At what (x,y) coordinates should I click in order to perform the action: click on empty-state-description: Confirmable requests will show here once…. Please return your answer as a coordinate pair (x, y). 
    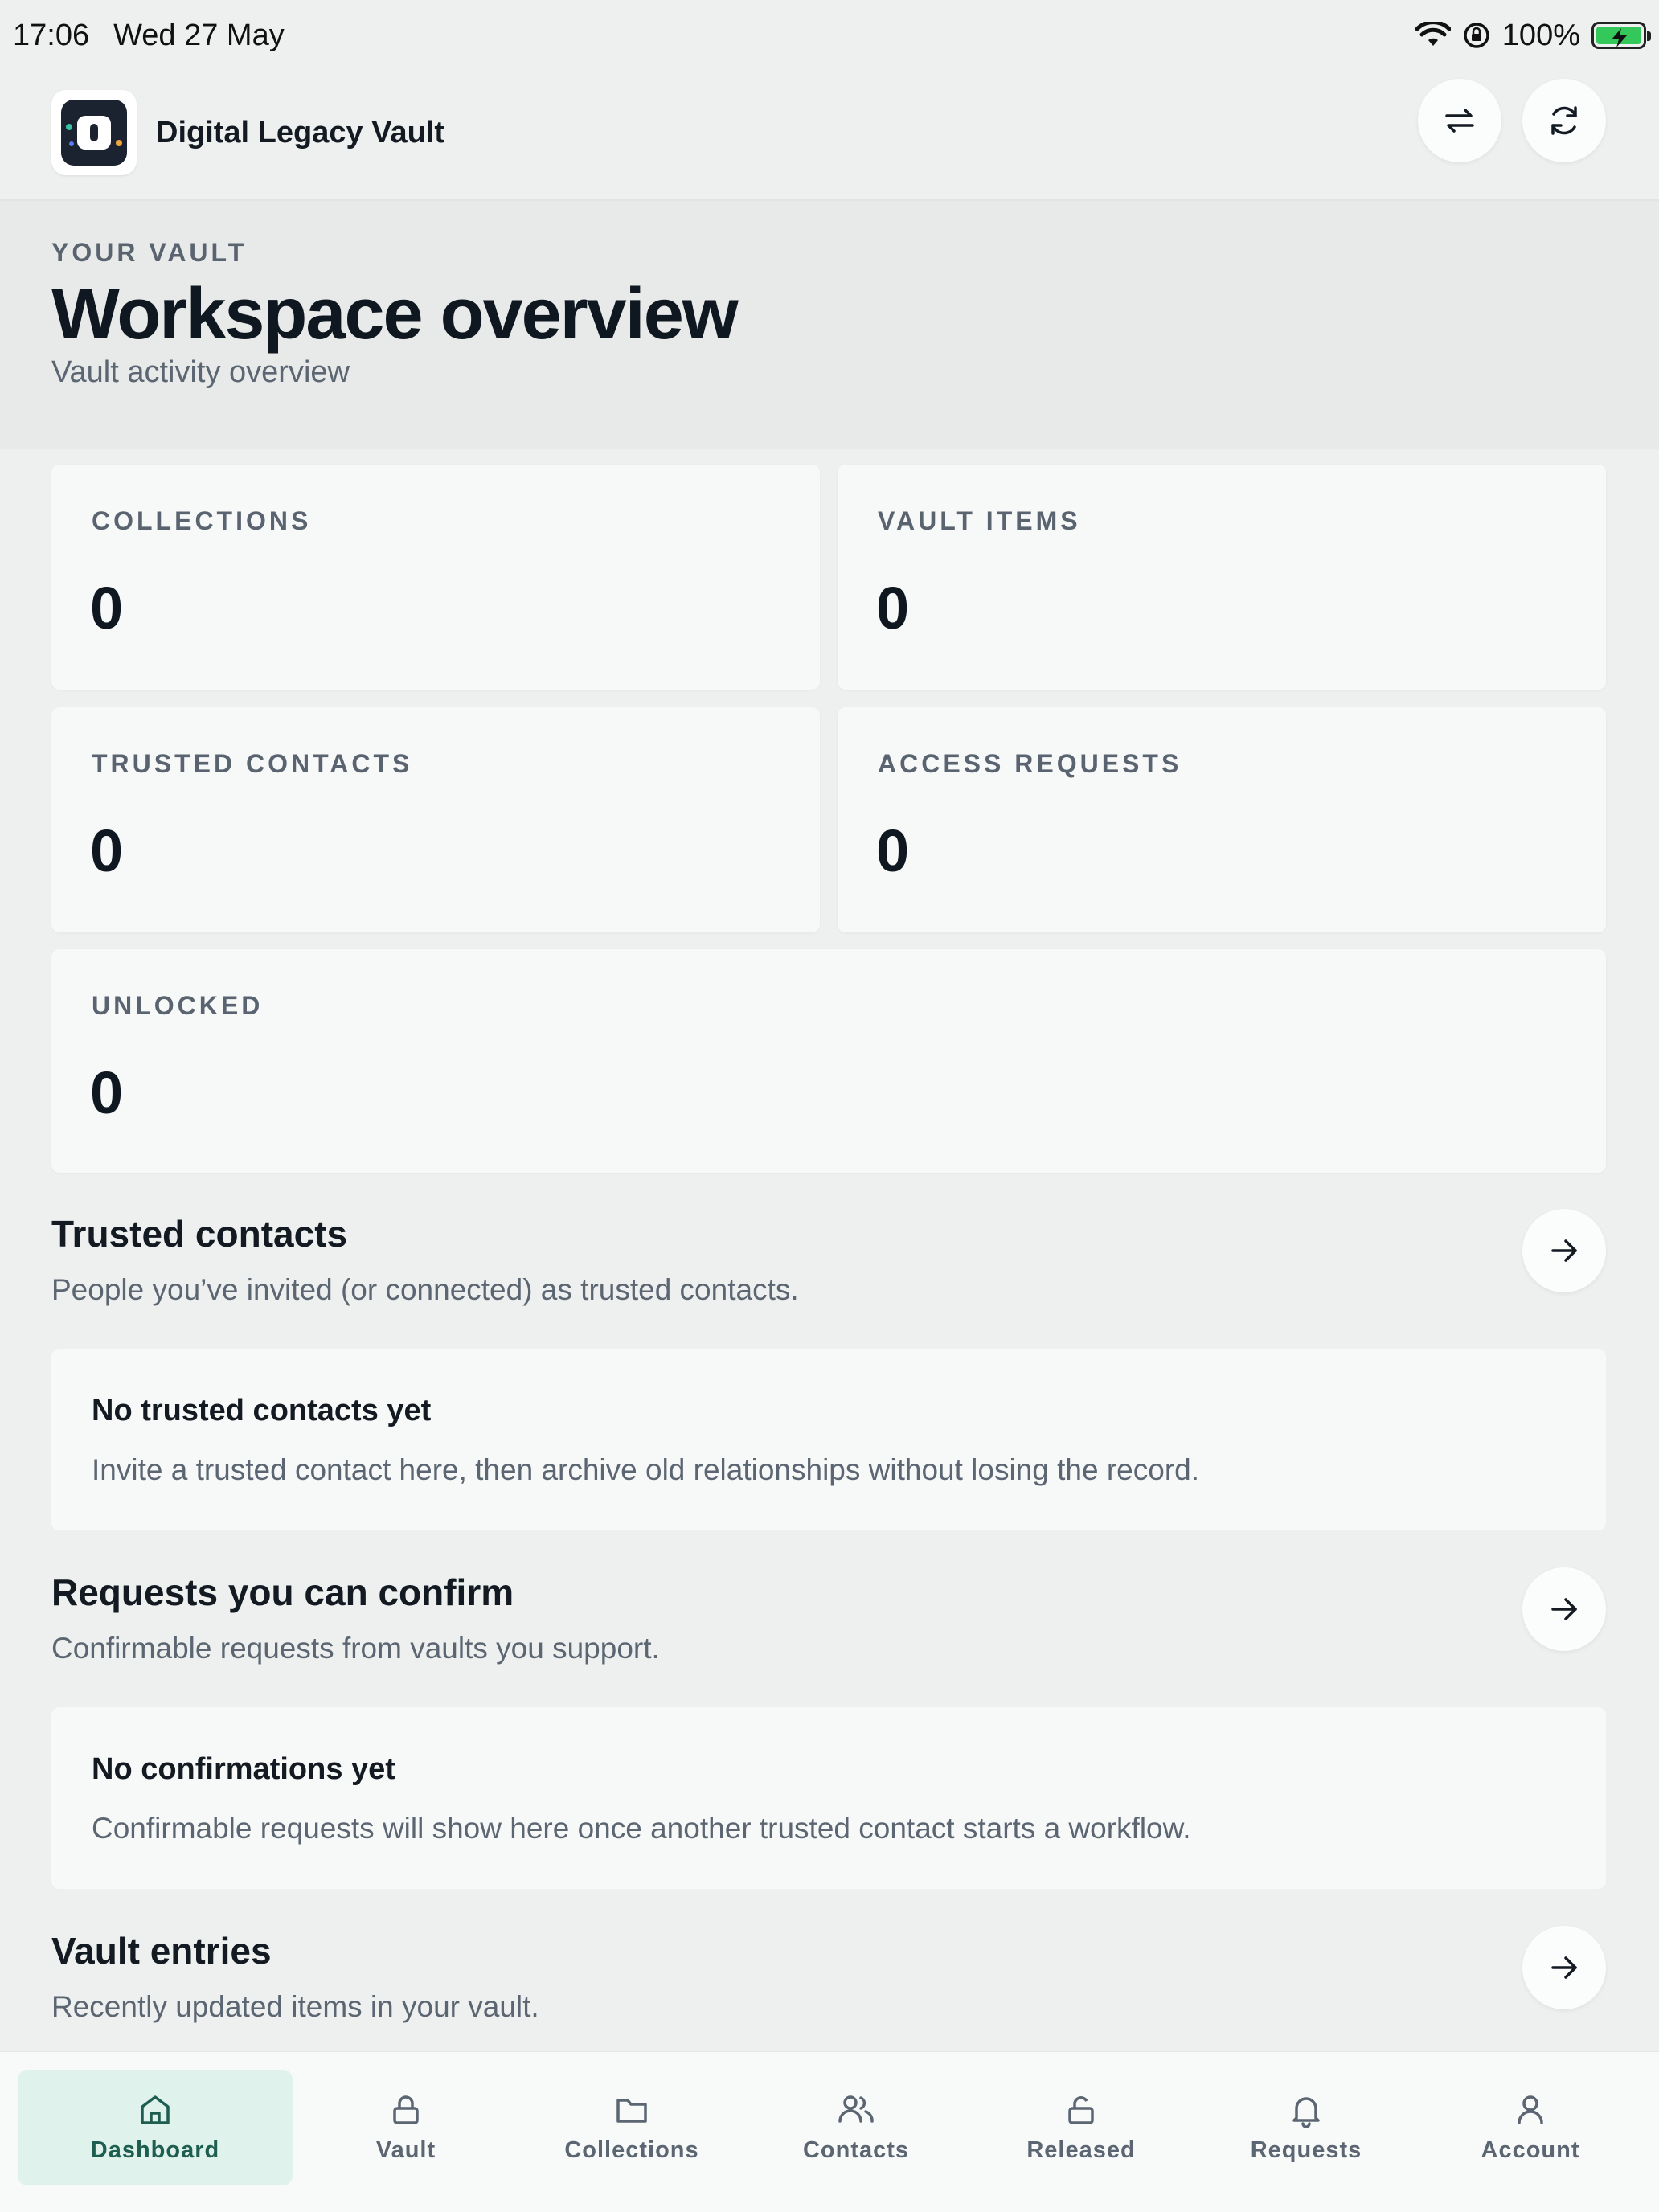
    Looking at the image, I should click on (641, 1829).